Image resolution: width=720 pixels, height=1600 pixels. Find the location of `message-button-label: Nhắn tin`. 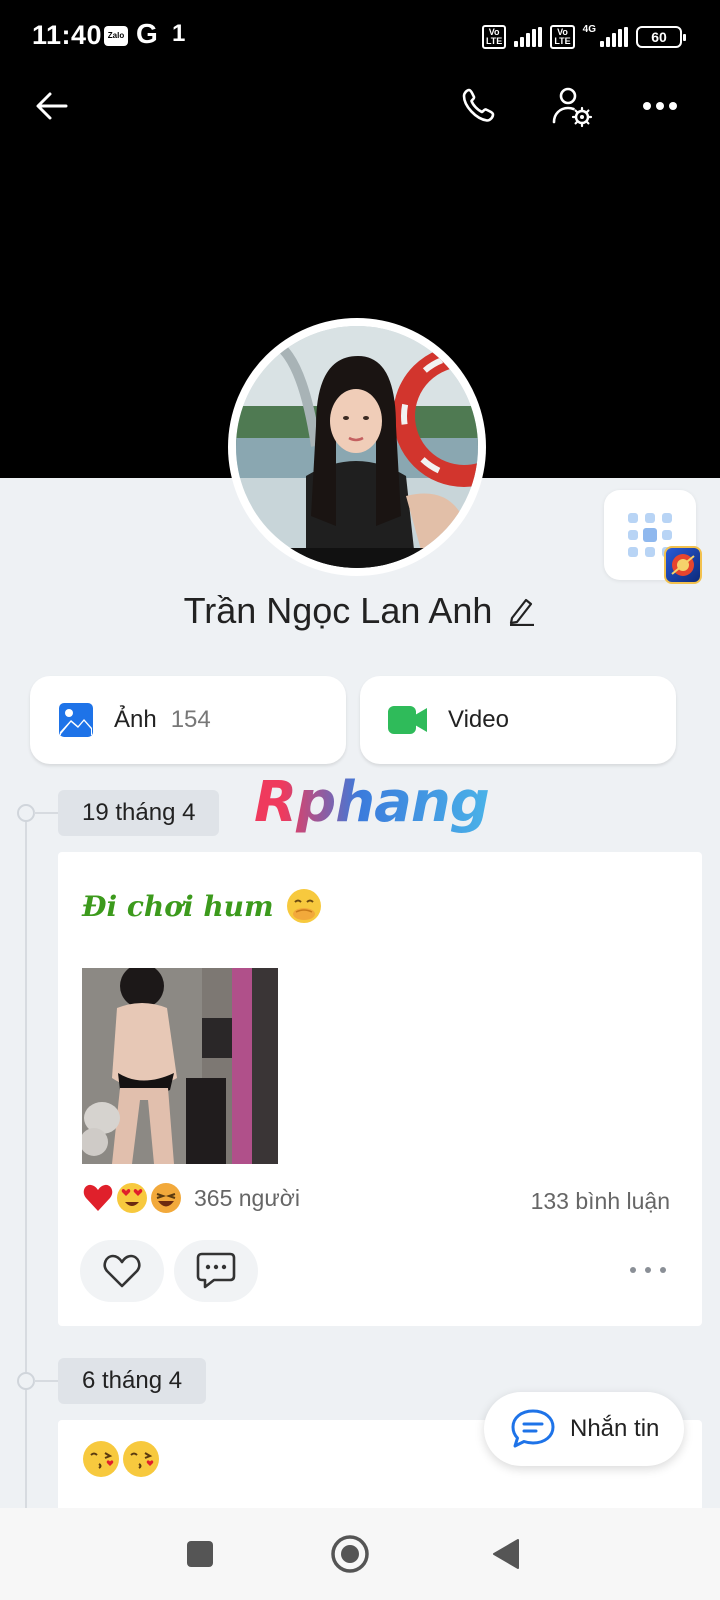

message-button-label: Nhắn tin is located at coordinates (615, 1428).